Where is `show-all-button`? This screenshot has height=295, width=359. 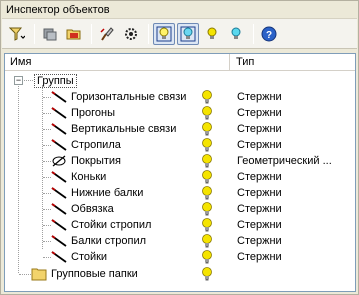
show-all-button is located at coordinates (164, 33).